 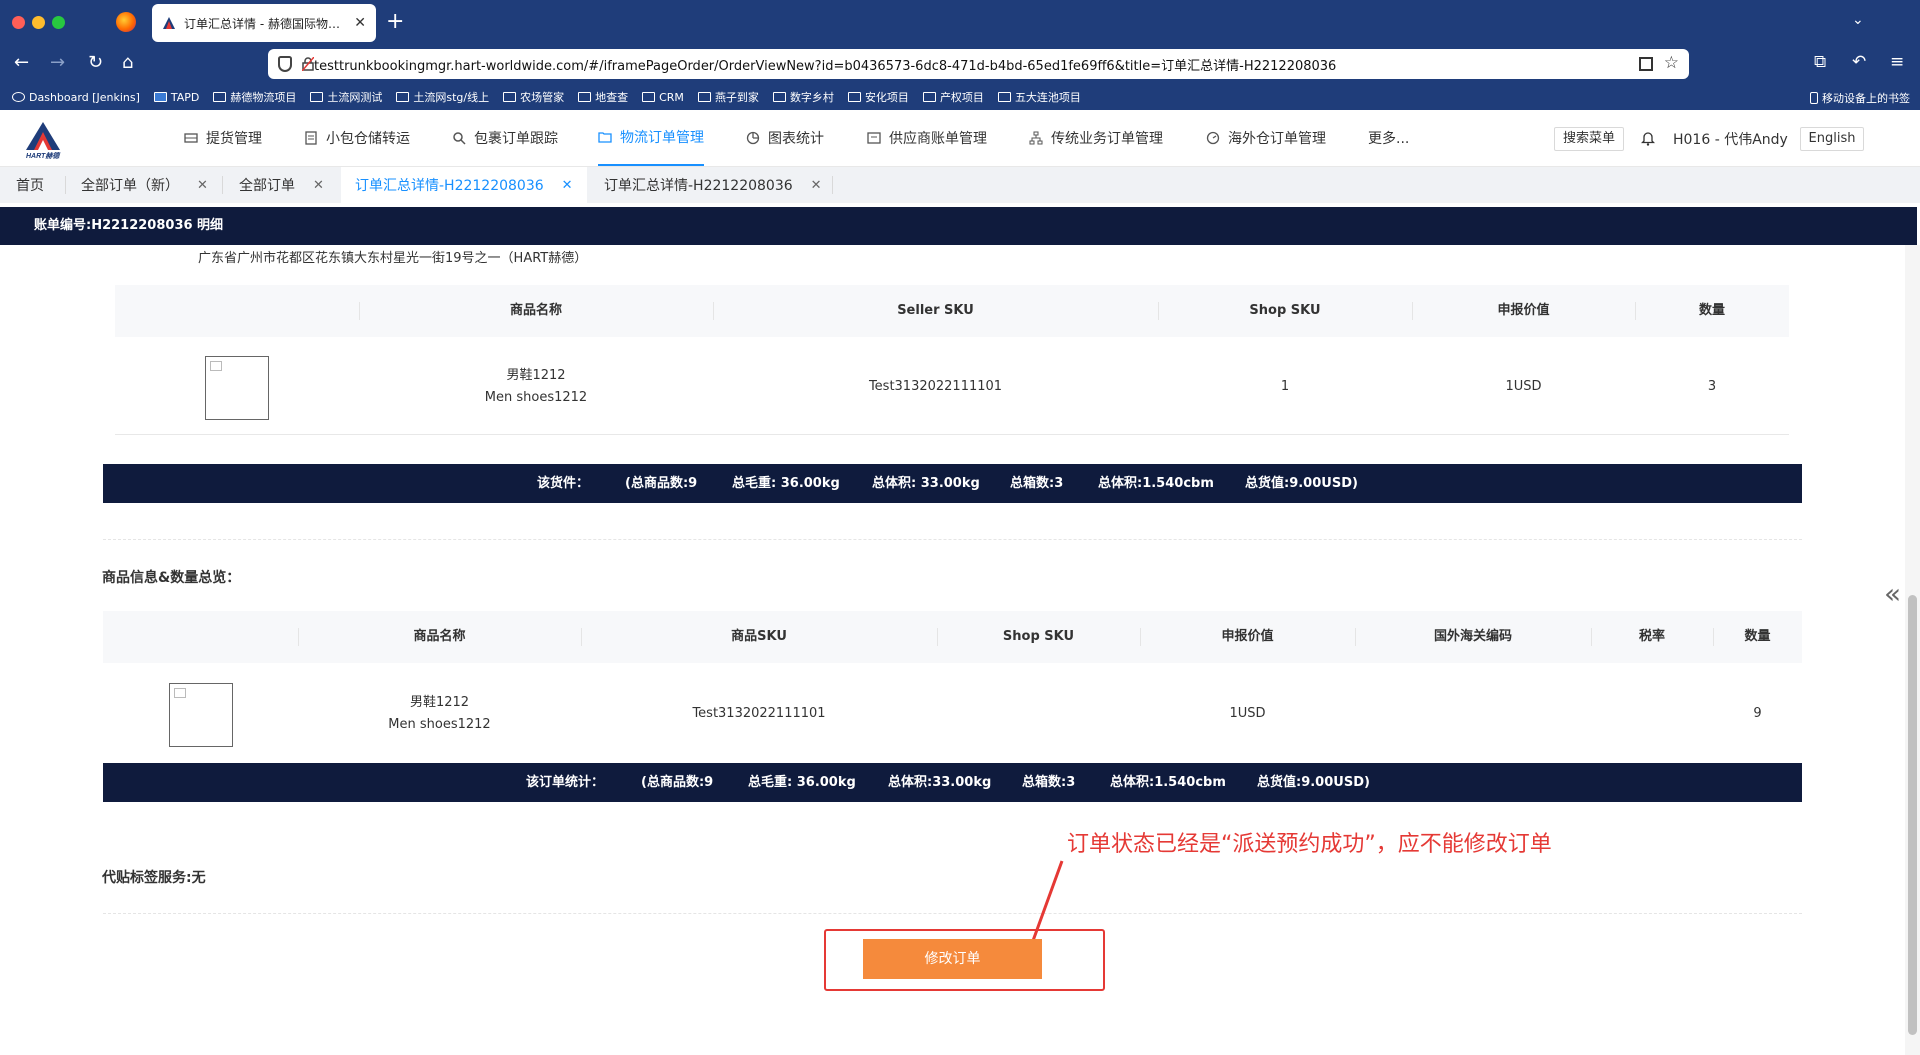 I want to click on svg-text: HART赫德, so click(x=43, y=155).